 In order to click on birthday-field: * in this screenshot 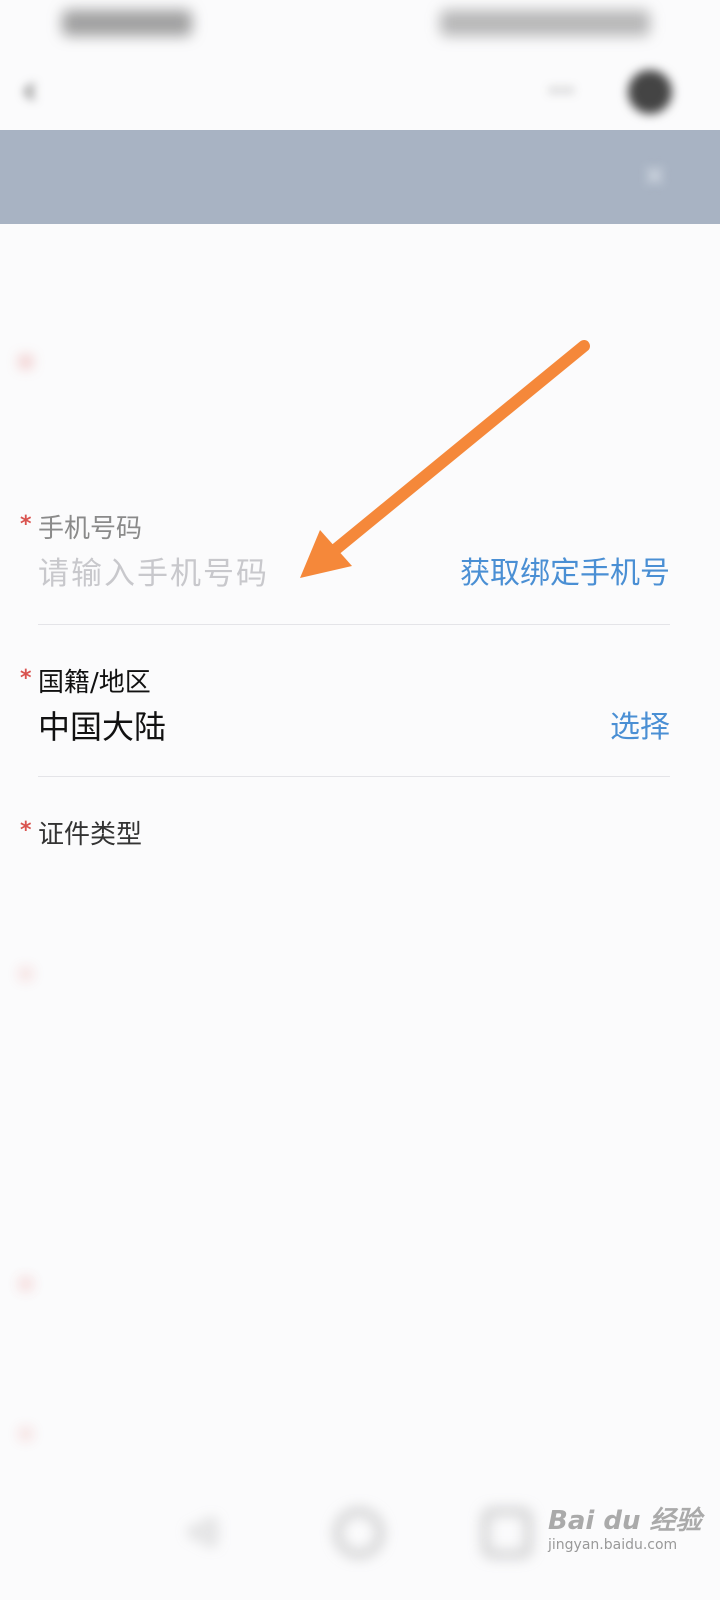, I will do `click(360, 1460)`.